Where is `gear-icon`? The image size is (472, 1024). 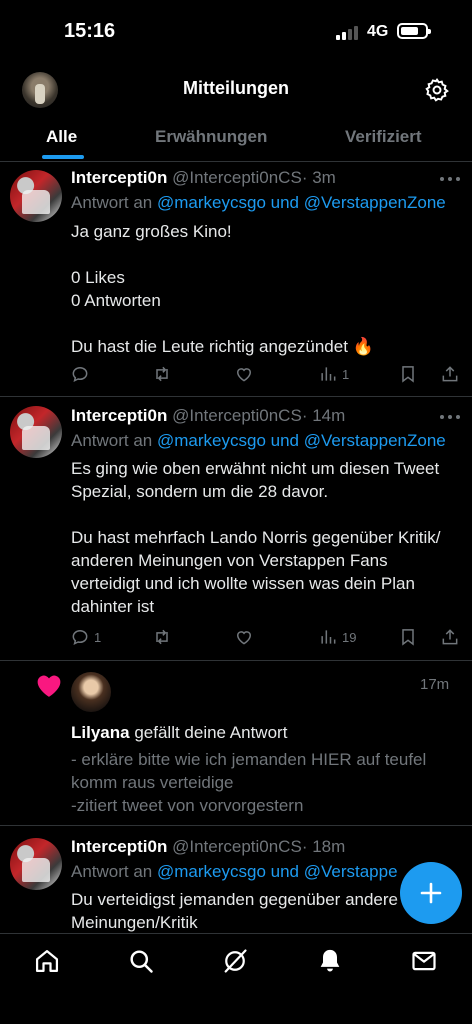 gear-icon is located at coordinates (437, 90).